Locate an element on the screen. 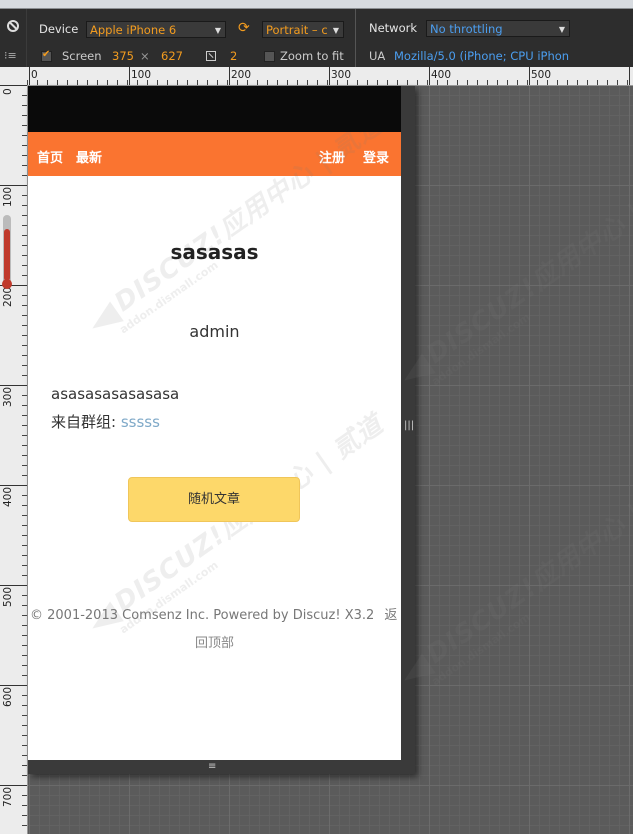 The width and height of the screenshot is (633, 834). zoom-to-fit-label: Zoom to fit is located at coordinates (312, 56).